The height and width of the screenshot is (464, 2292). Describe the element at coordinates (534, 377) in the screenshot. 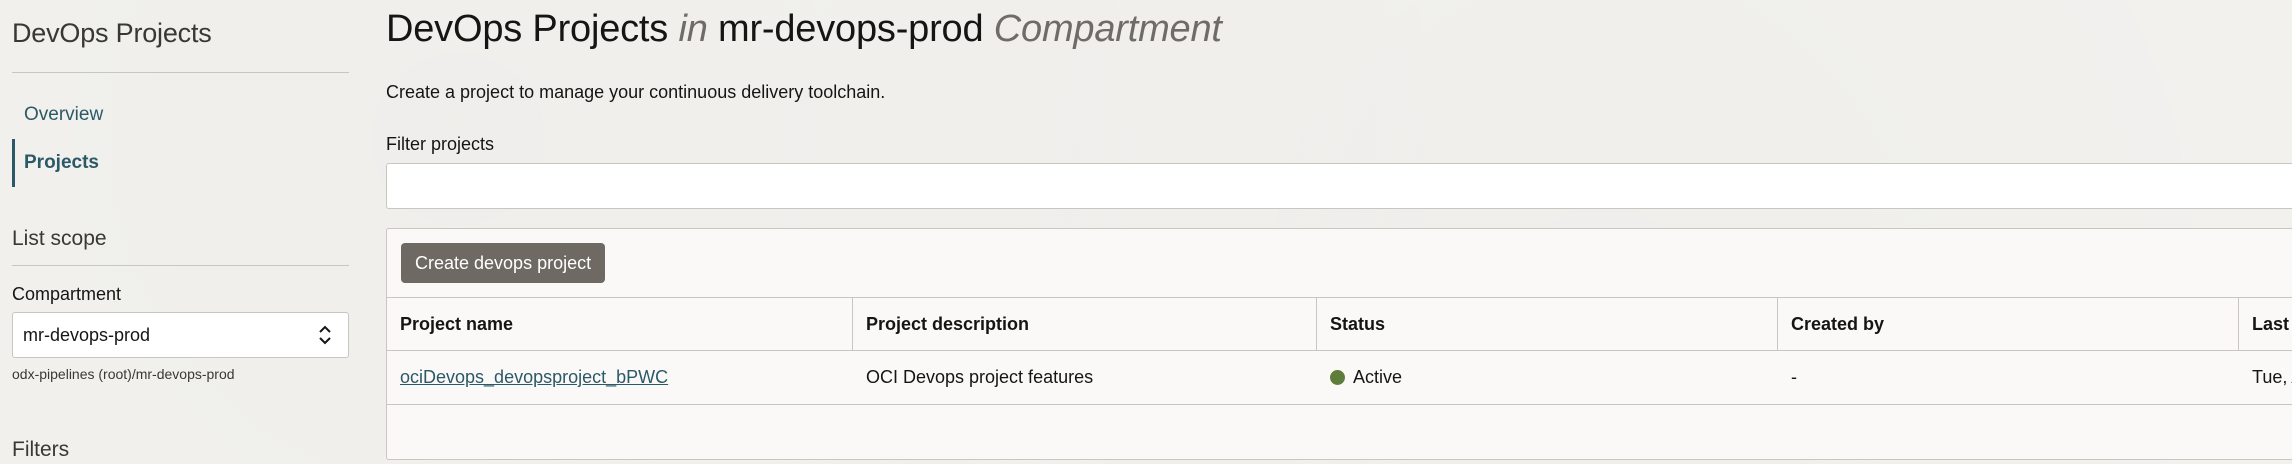

I see `project-name-link: ociDevops_devopsproject_bPWC` at that location.